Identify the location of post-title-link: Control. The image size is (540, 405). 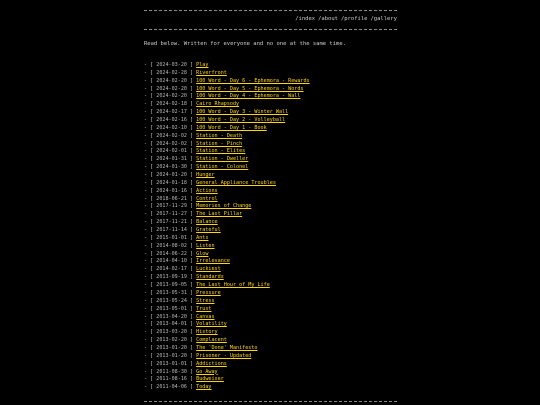
(206, 199).